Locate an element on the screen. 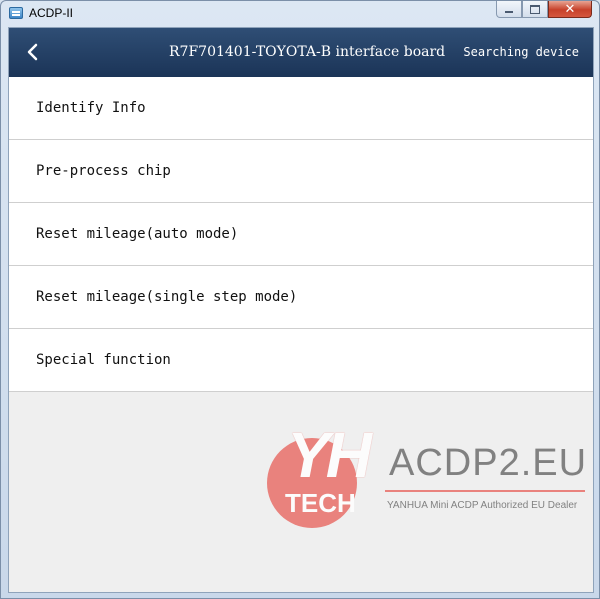 The image size is (600, 599). watermark-logo-text: YH is located at coordinates (329, 455).